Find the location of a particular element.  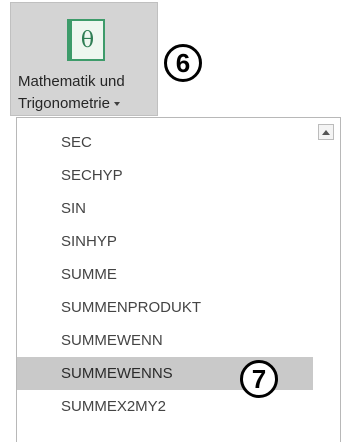

theta-function-icon: θ is located at coordinates (86, 40).